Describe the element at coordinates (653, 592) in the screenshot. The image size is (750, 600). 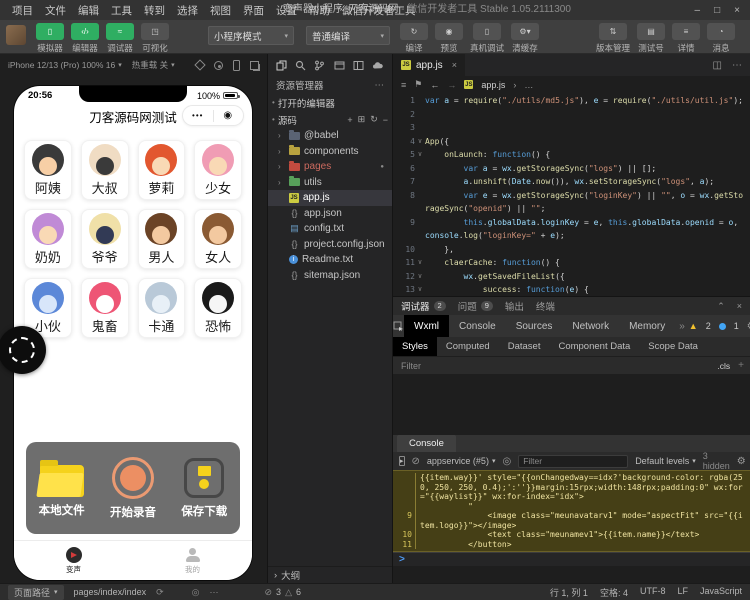
I see `status-item: UTF-8` at that location.